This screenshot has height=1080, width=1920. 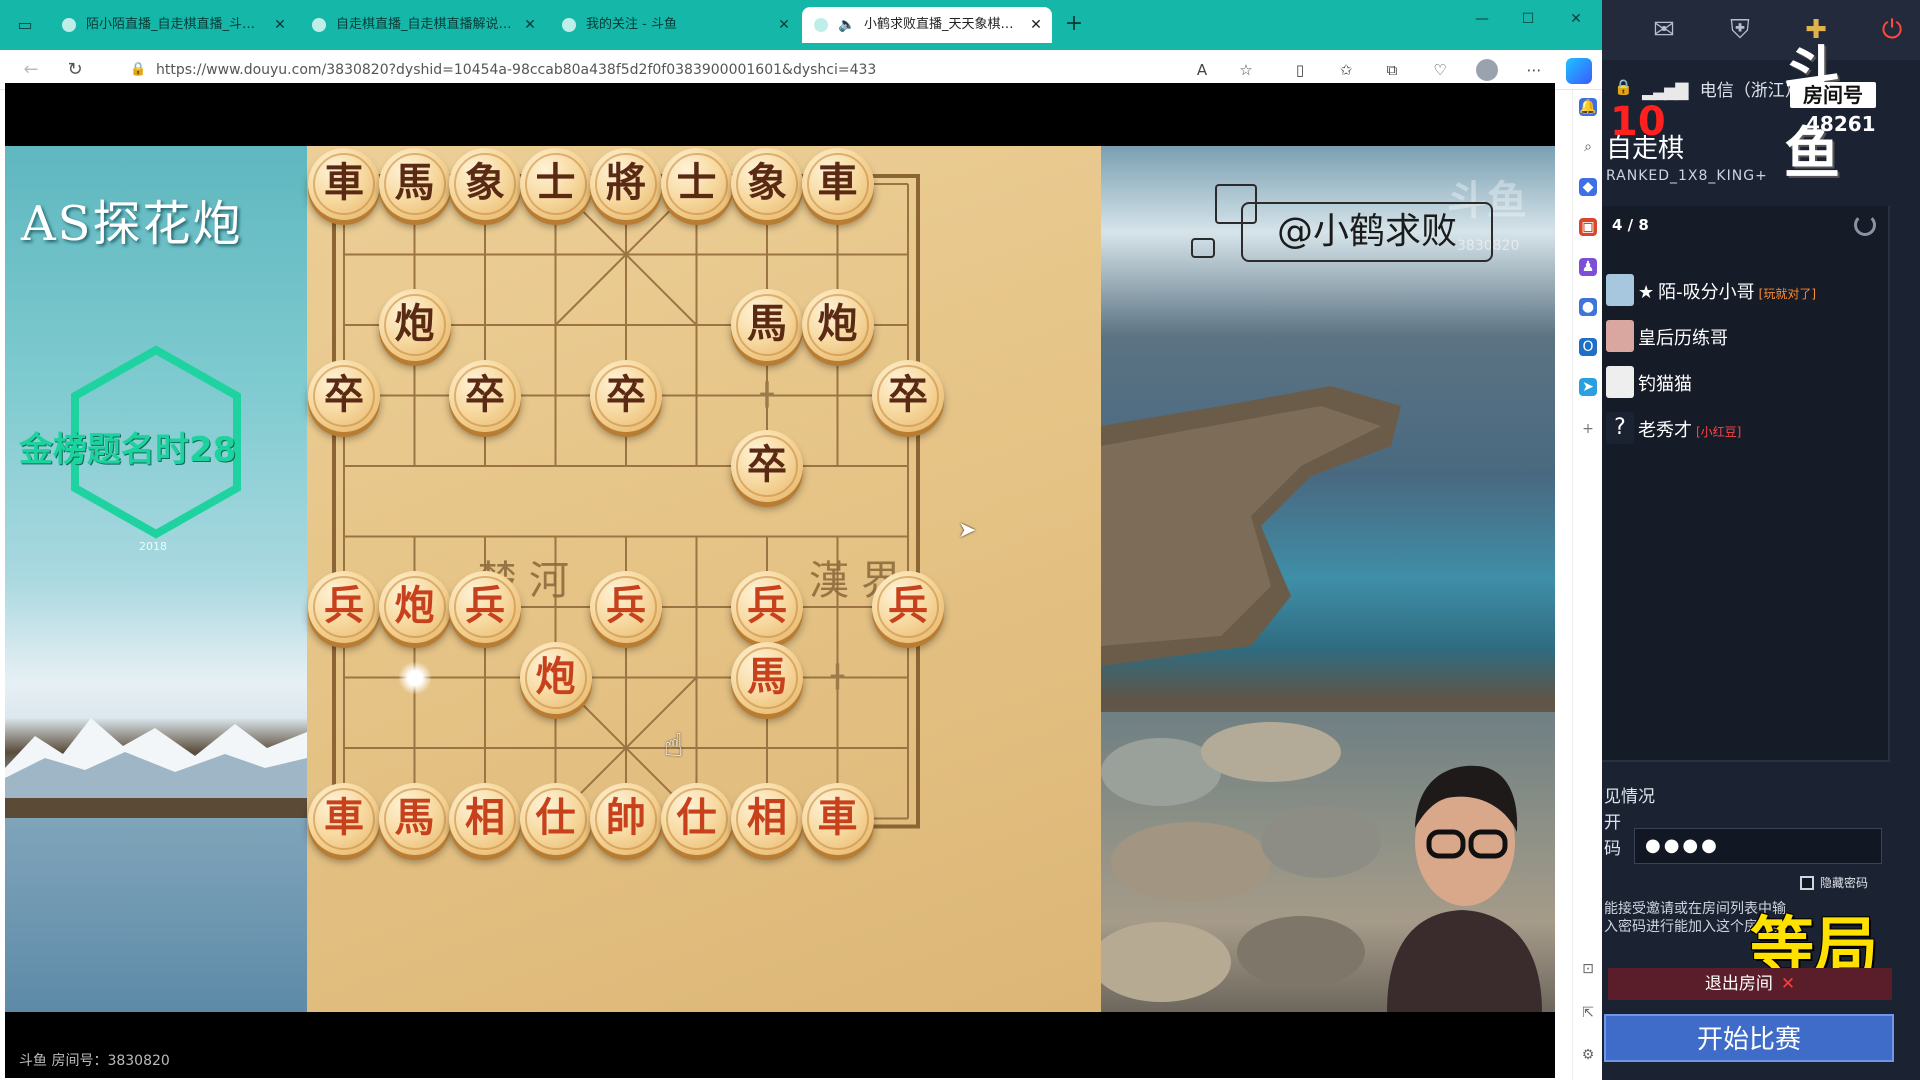 What do you see at coordinates (1664, 30) in the screenshot?
I see `mail-icon: ✉` at bounding box center [1664, 30].